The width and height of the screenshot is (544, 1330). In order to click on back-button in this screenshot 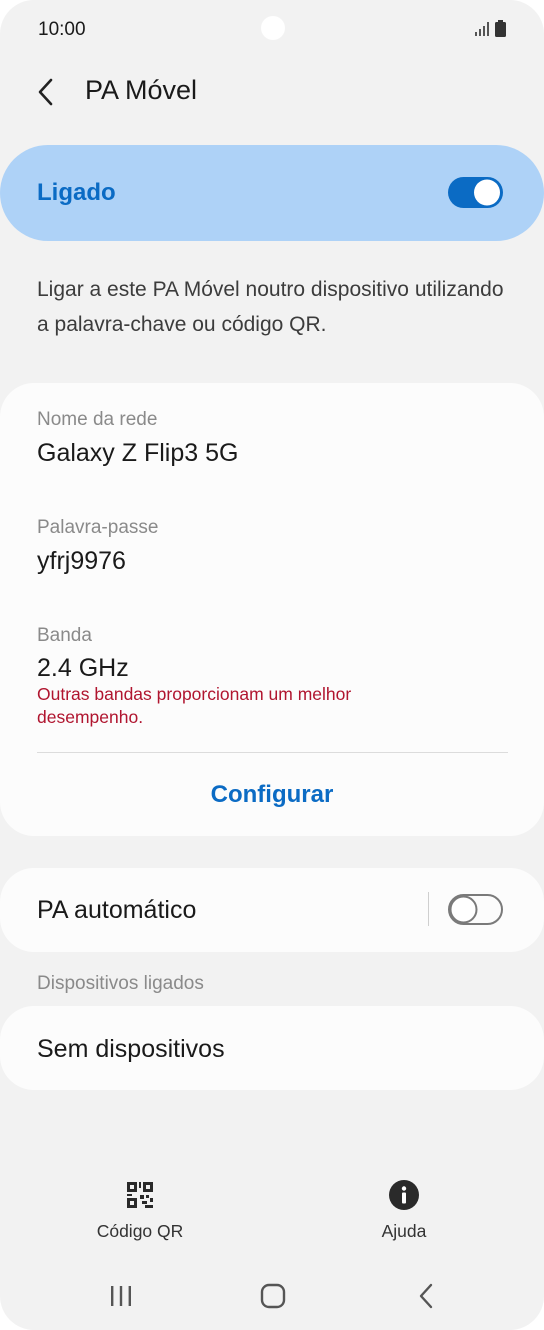, I will do `click(46, 92)`.